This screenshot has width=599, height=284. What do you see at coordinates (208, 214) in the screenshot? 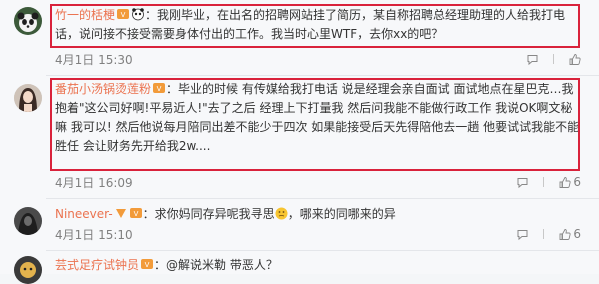
I see `comment-text: ：求你妈同存异呢我寻思` at bounding box center [208, 214].